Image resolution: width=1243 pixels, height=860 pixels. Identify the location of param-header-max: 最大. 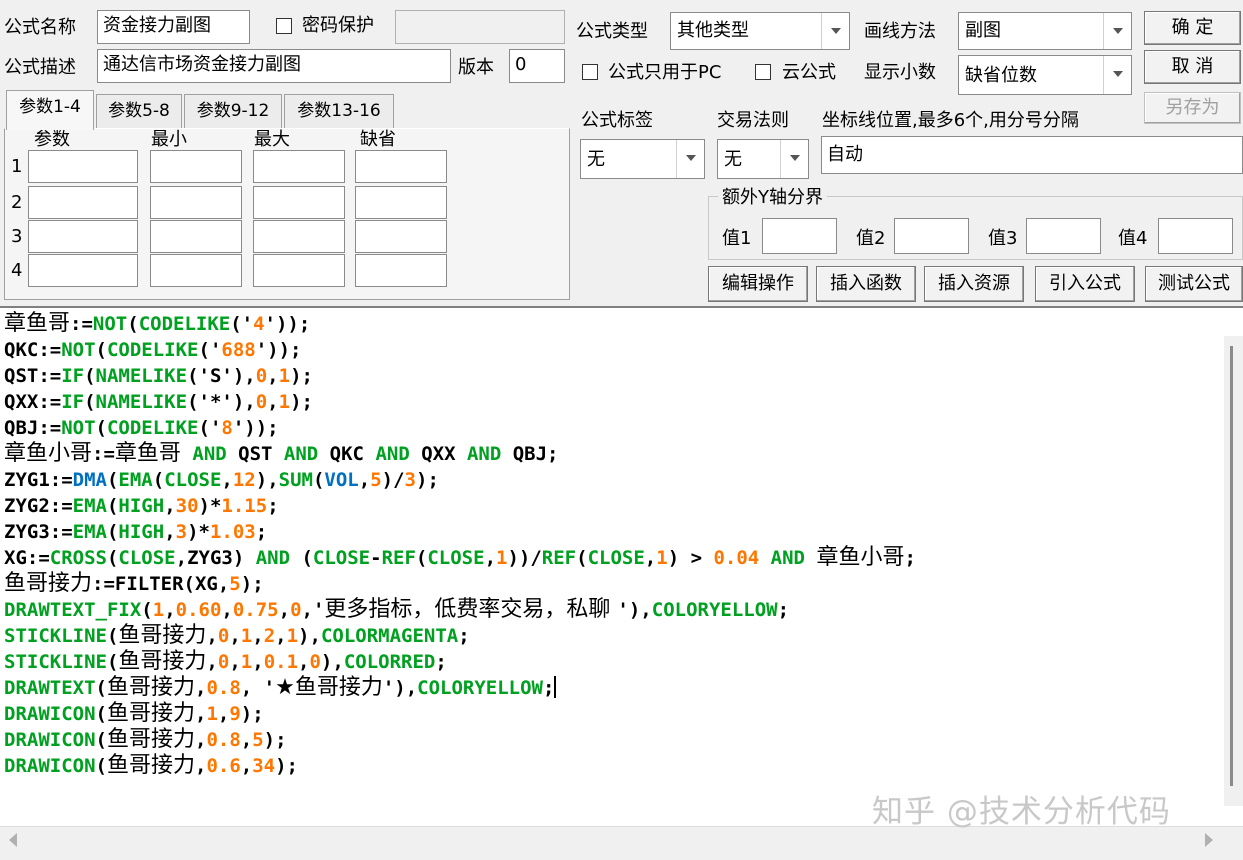
(272, 139).